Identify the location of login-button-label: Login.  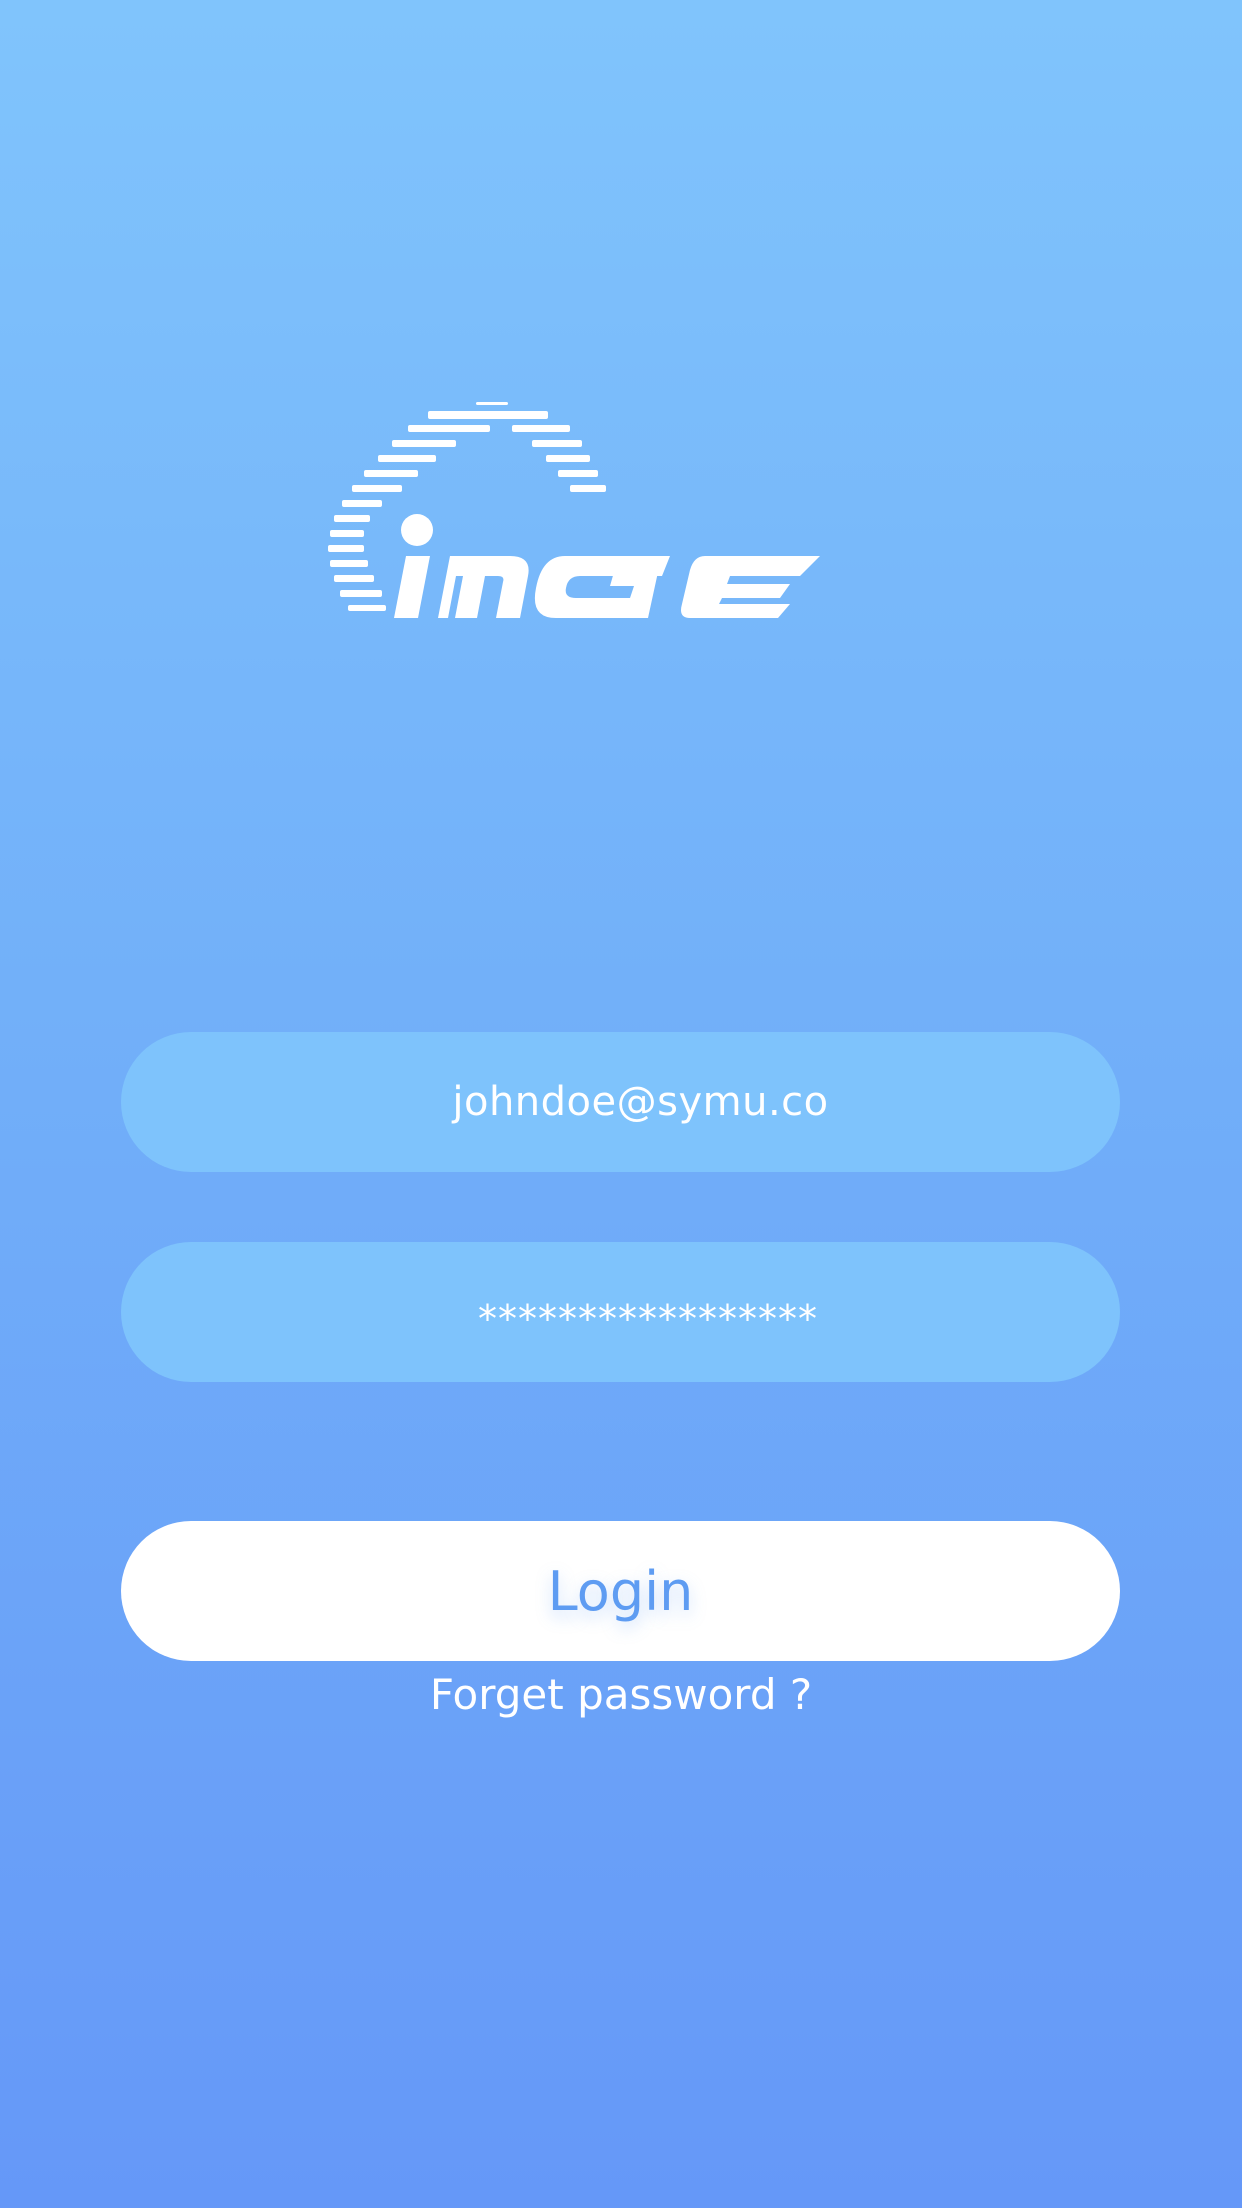
(620, 1591).